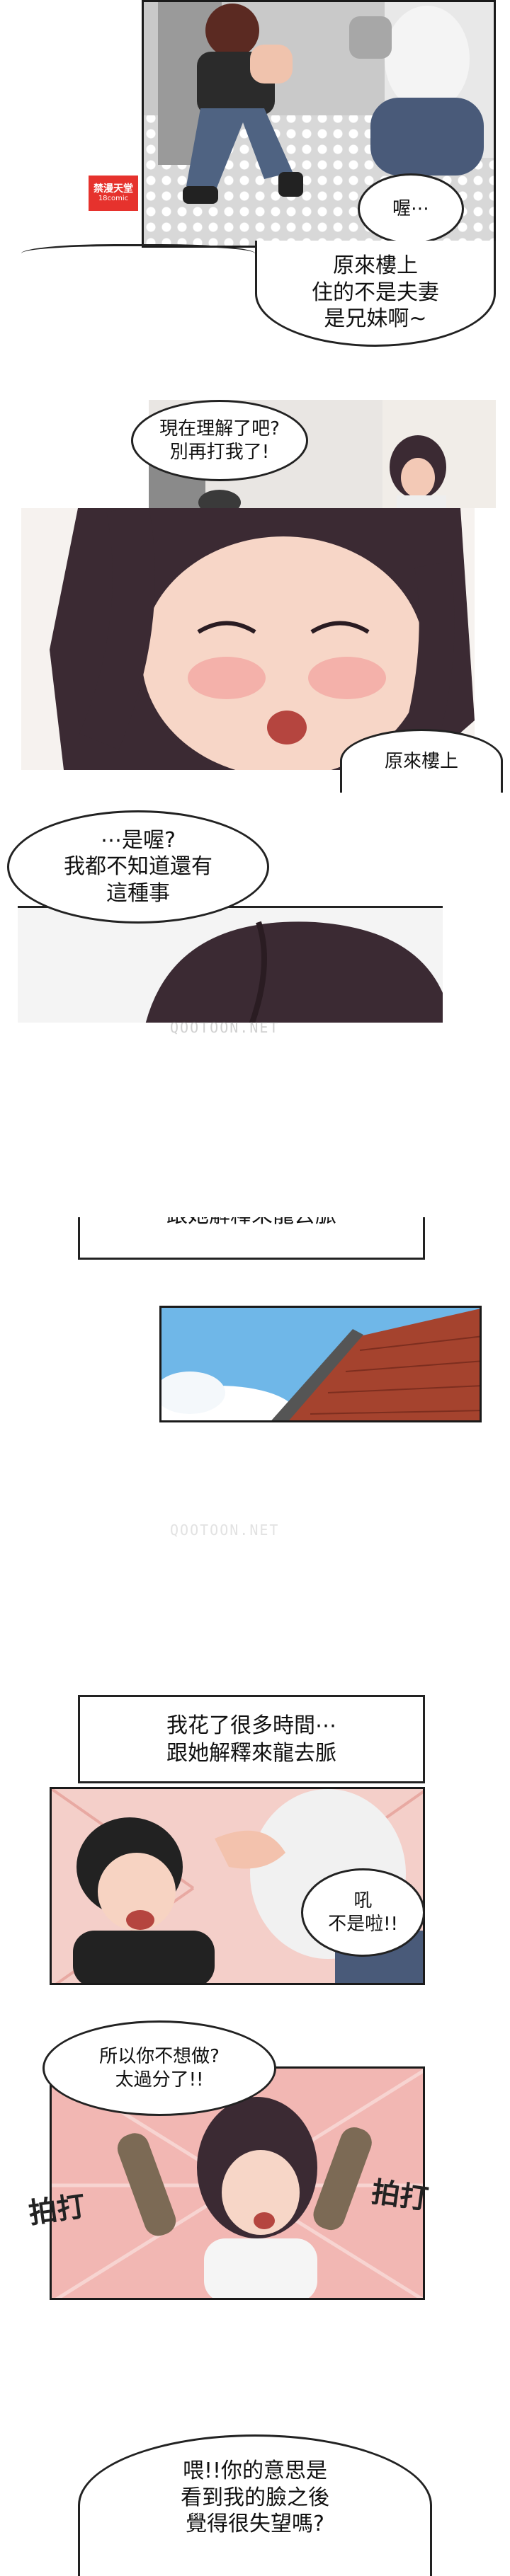 The height and width of the screenshot is (2576, 510). Describe the element at coordinates (251, 1223) in the screenshot. I see `caption-text-partial: 跟她解釋來龍去脈` at that location.